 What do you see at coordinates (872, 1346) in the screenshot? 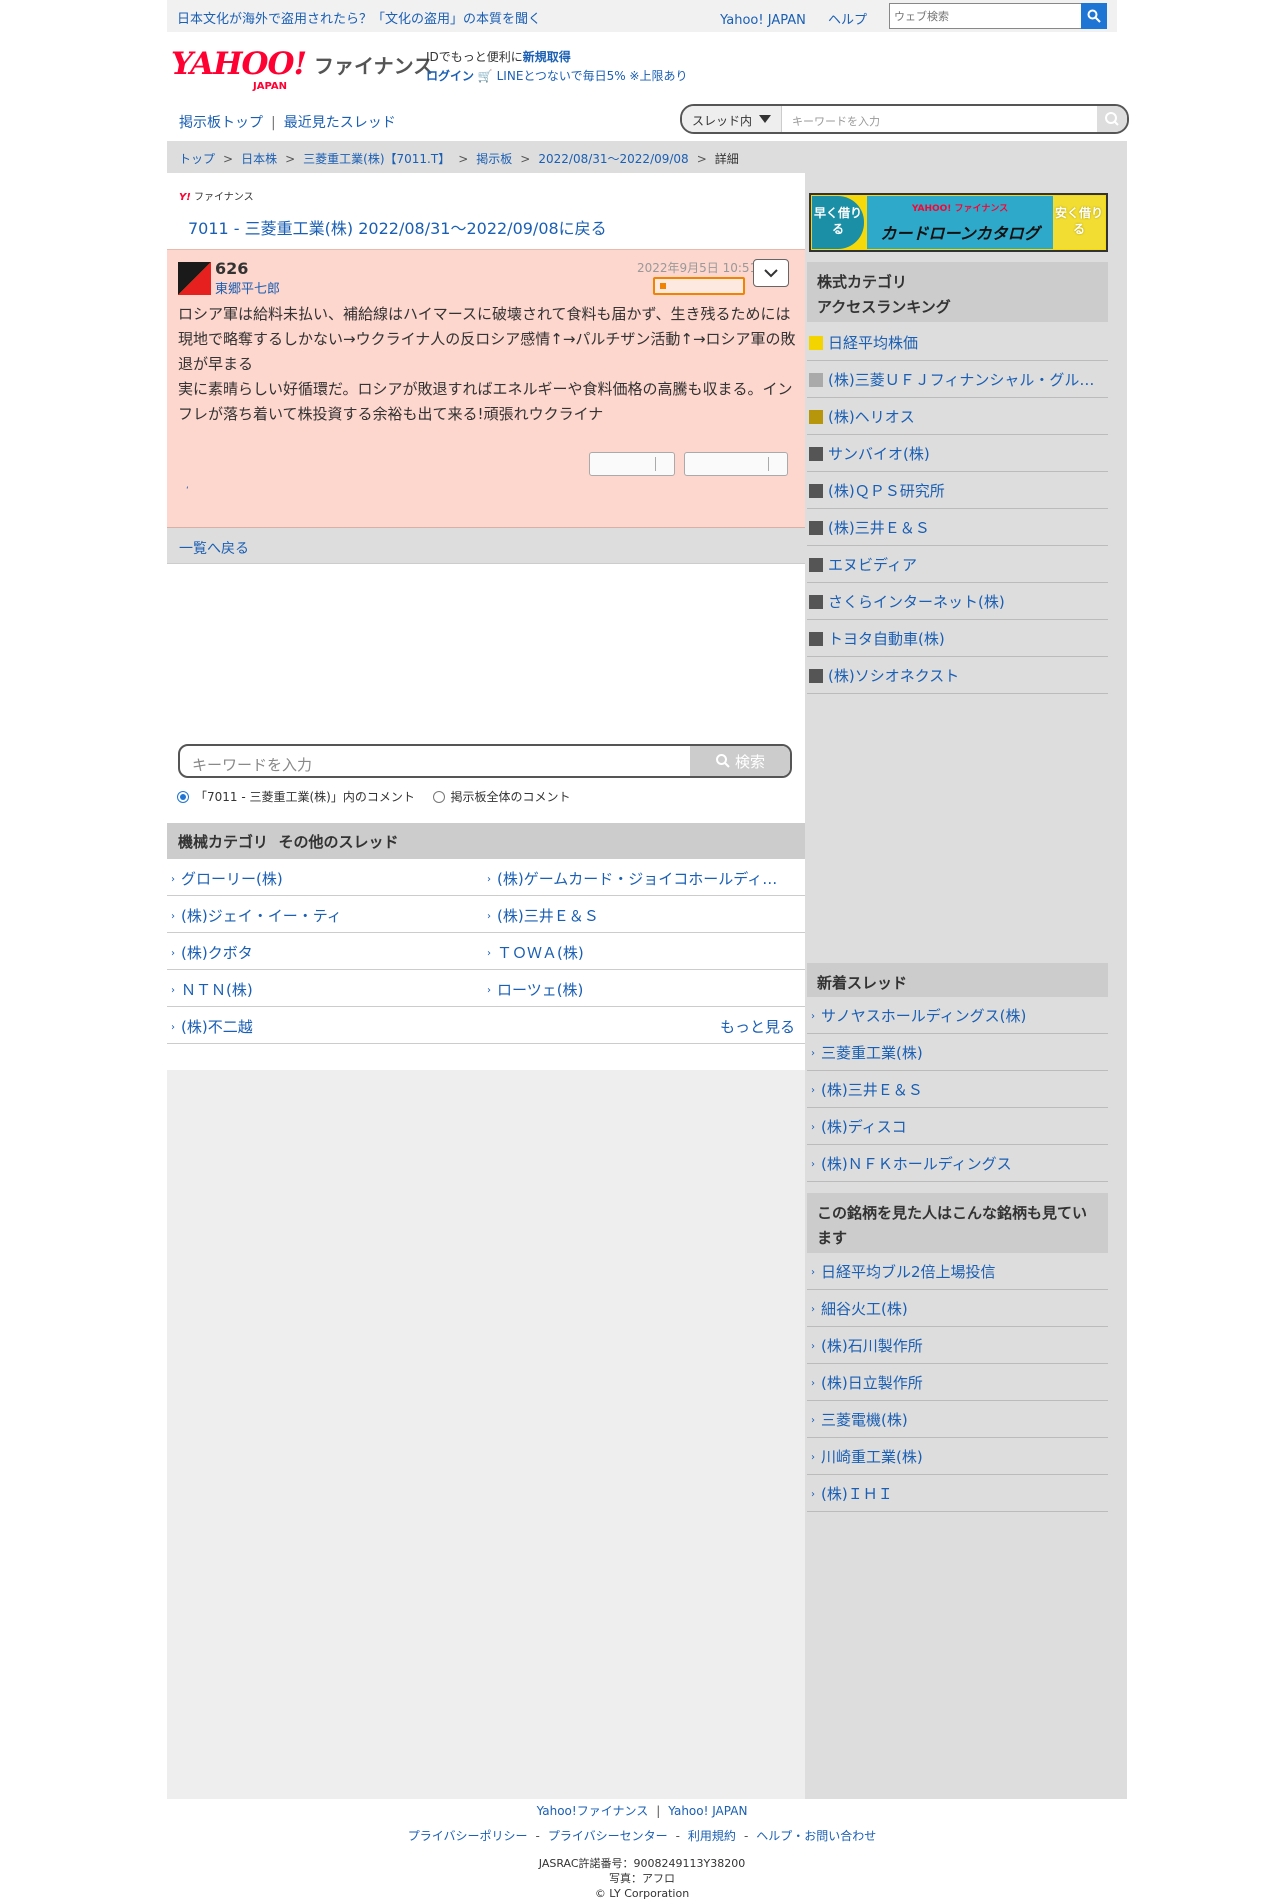
I see `list-item-label: (株)石川製作所` at bounding box center [872, 1346].